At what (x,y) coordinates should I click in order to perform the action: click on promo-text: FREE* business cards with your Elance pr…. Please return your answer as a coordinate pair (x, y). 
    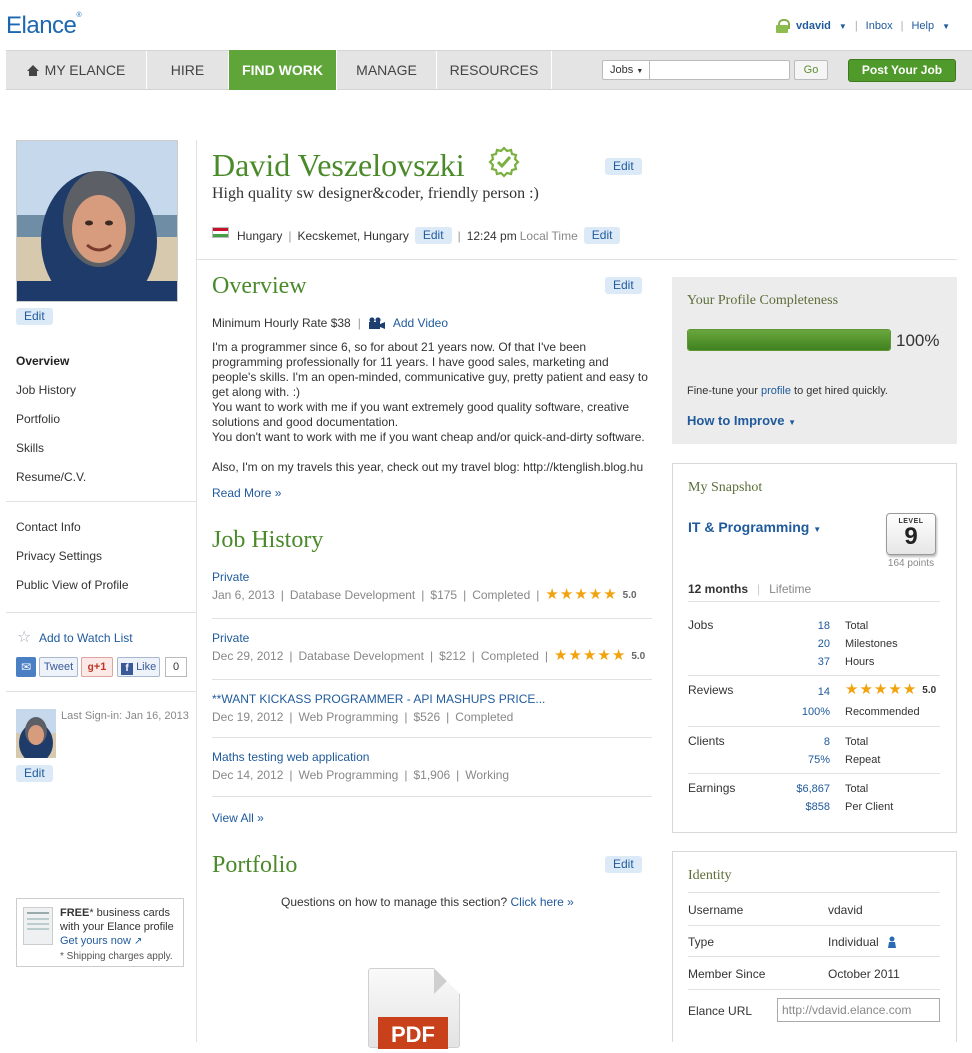
    Looking at the image, I should click on (121, 927).